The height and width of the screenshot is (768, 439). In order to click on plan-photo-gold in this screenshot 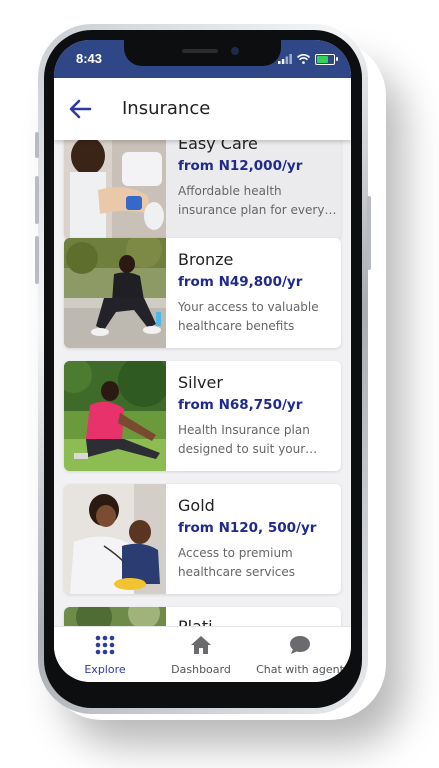, I will do `click(115, 539)`.